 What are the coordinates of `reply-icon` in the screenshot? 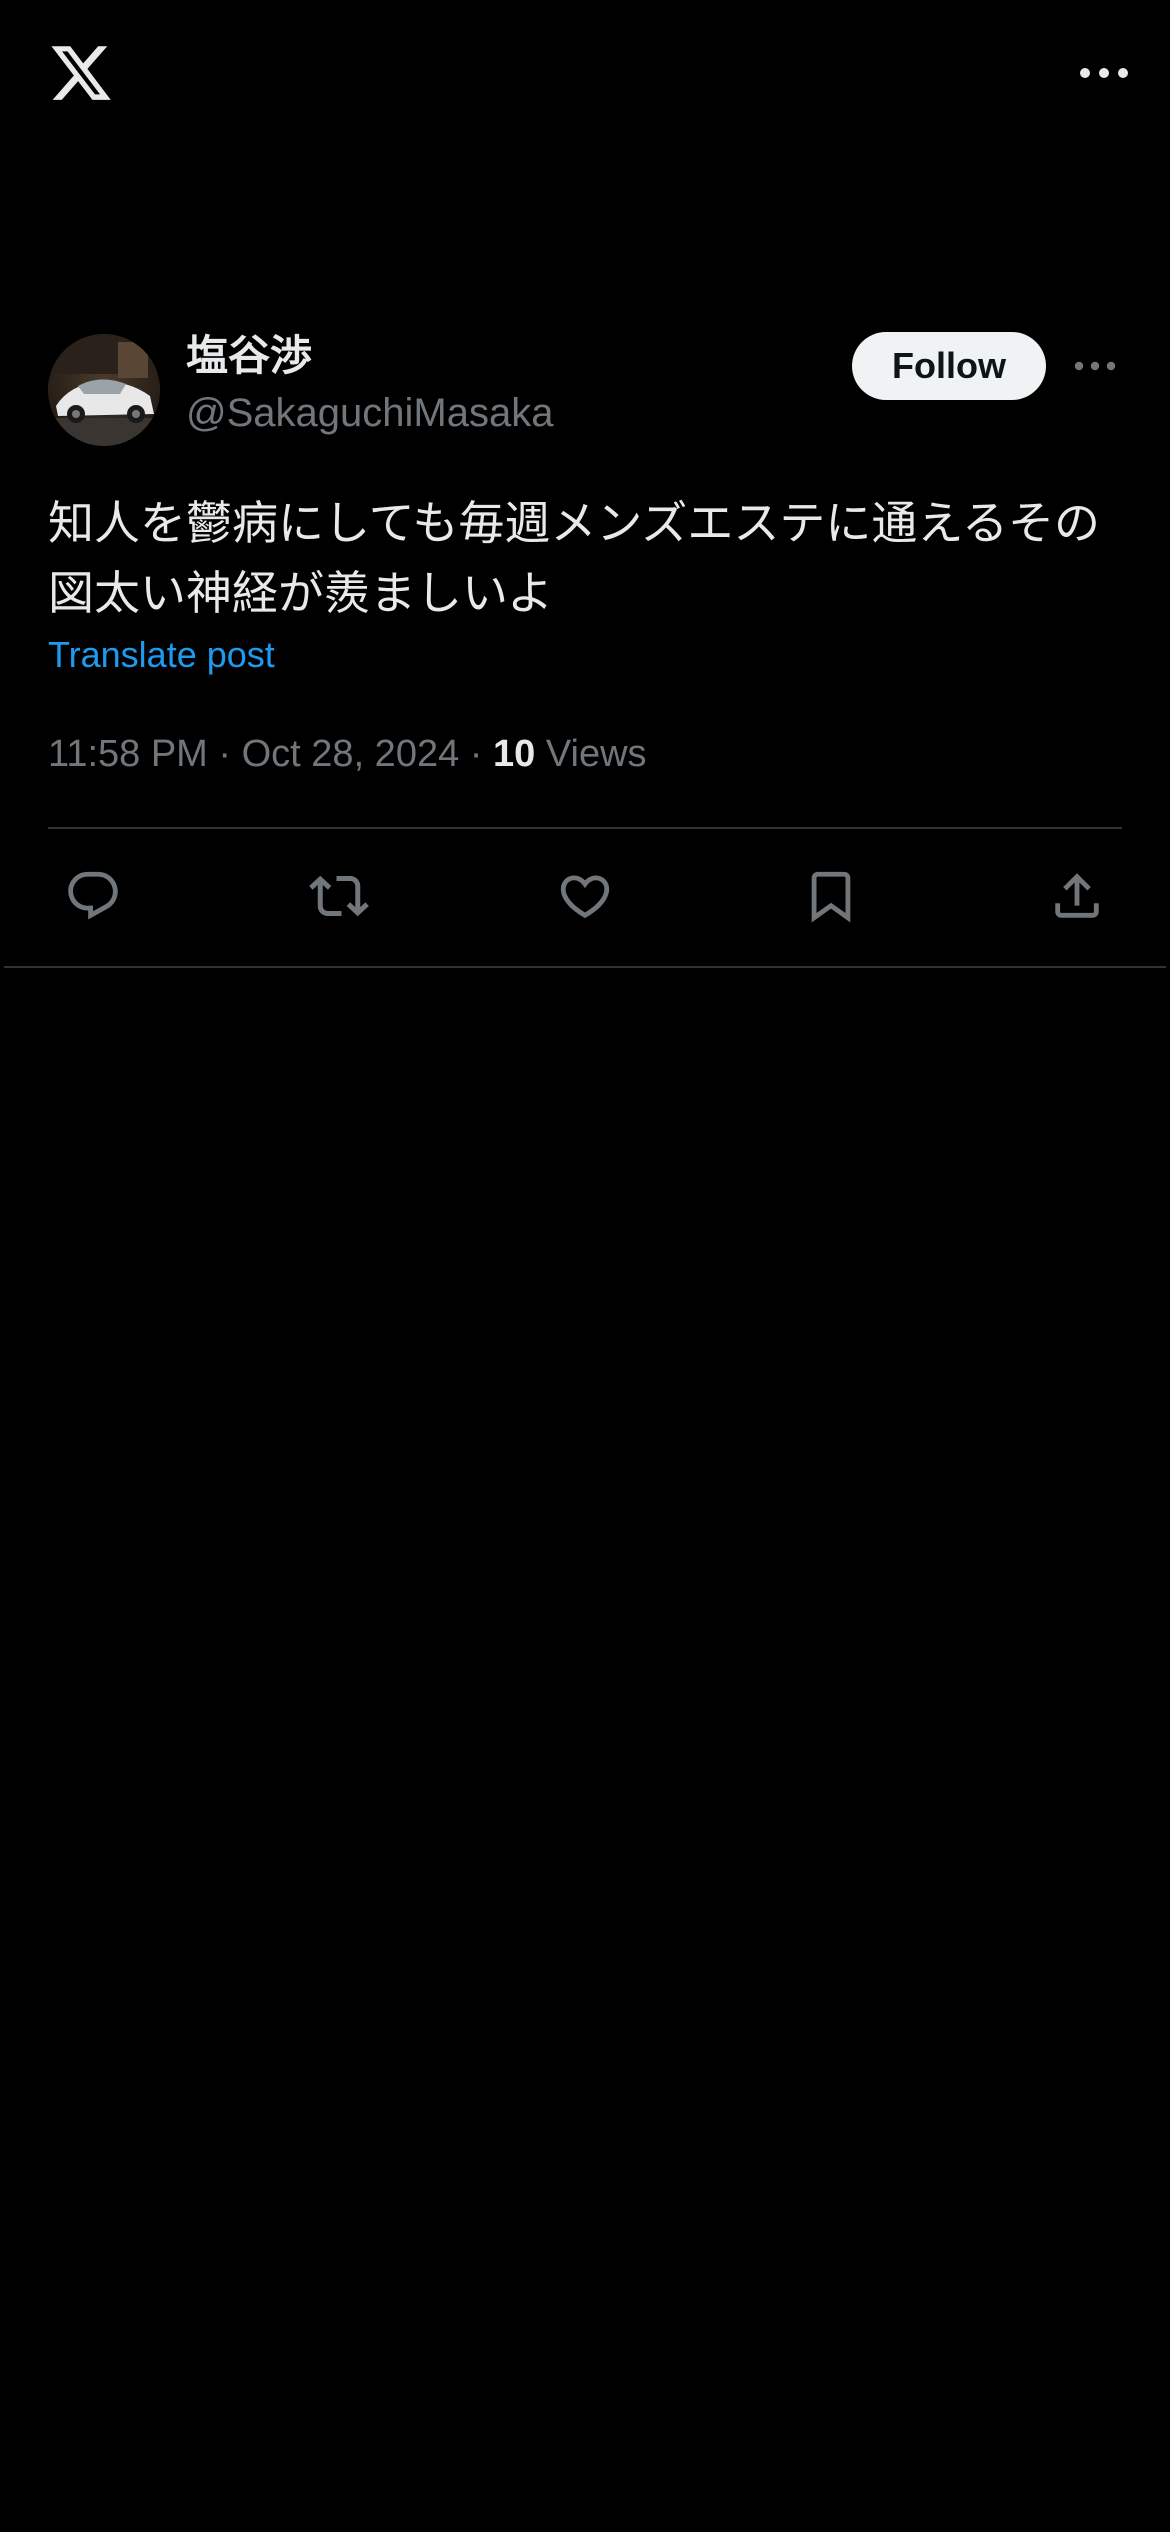 It's located at (93, 896).